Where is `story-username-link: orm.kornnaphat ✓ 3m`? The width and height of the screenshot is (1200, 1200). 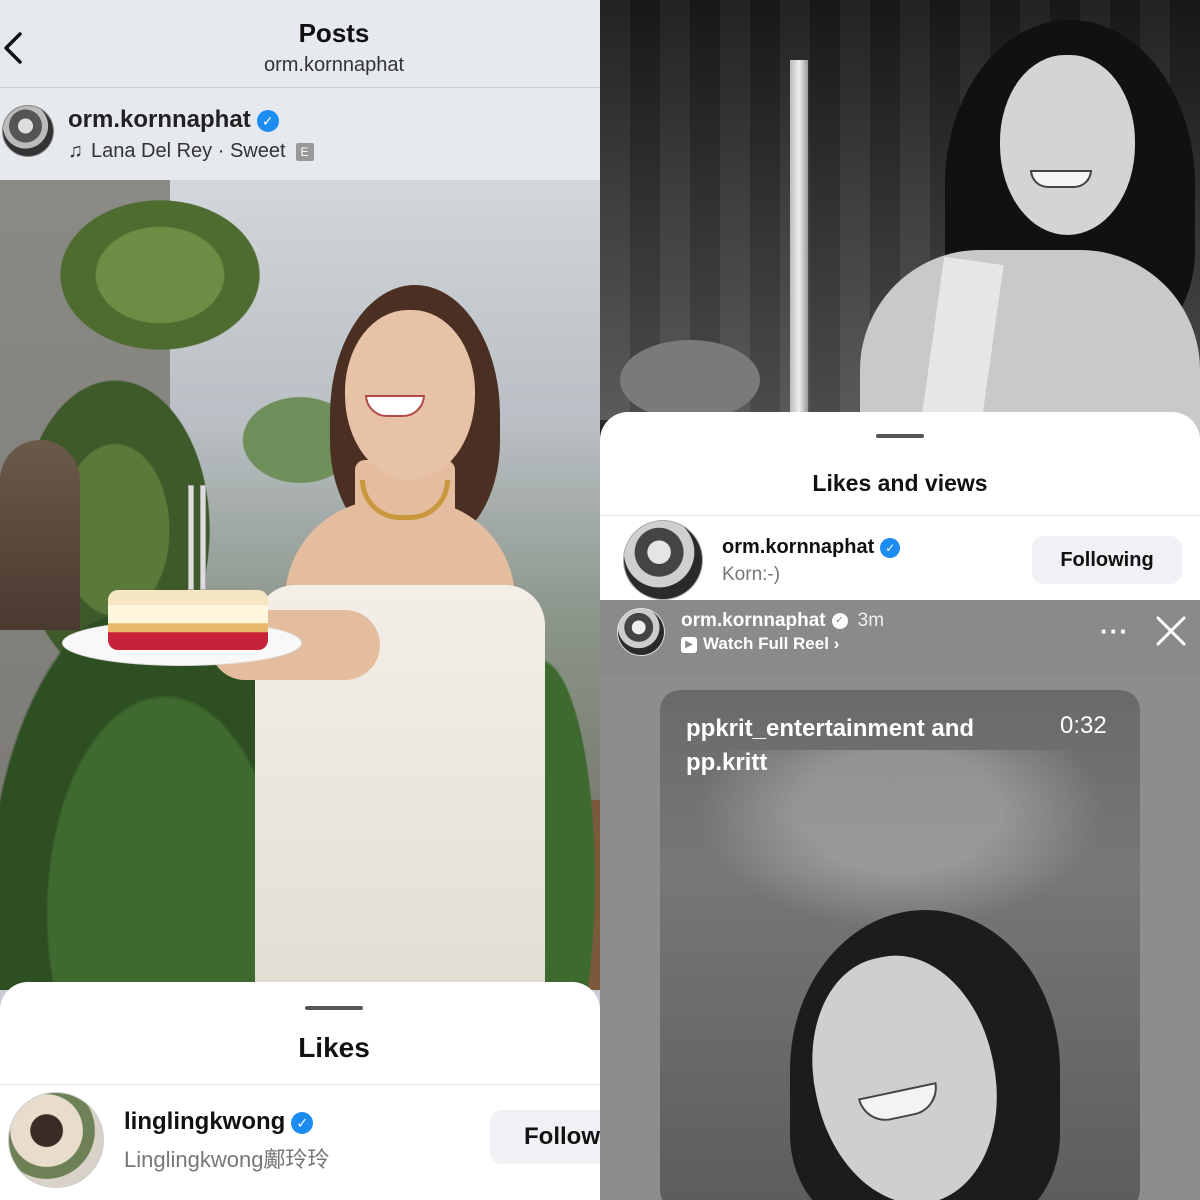
story-username-link: orm.kornnaphat ✓ 3m is located at coordinates (782, 621).